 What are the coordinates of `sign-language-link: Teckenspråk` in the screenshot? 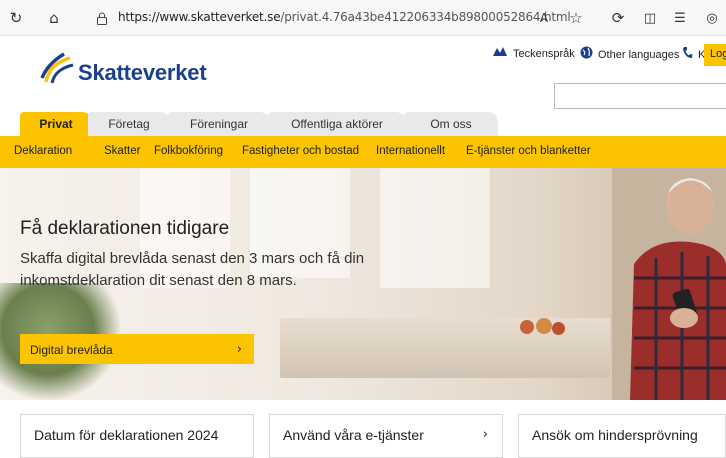 It's located at (533, 54).